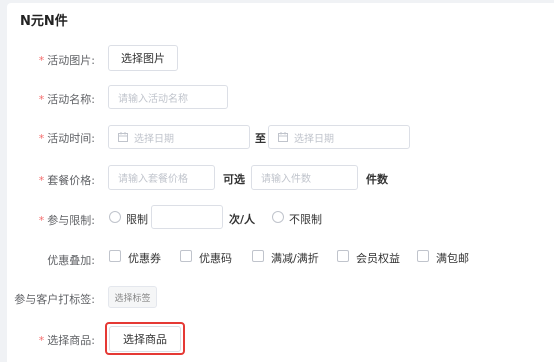  I want to click on select-tag-button: 选择标签, so click(132, 297).